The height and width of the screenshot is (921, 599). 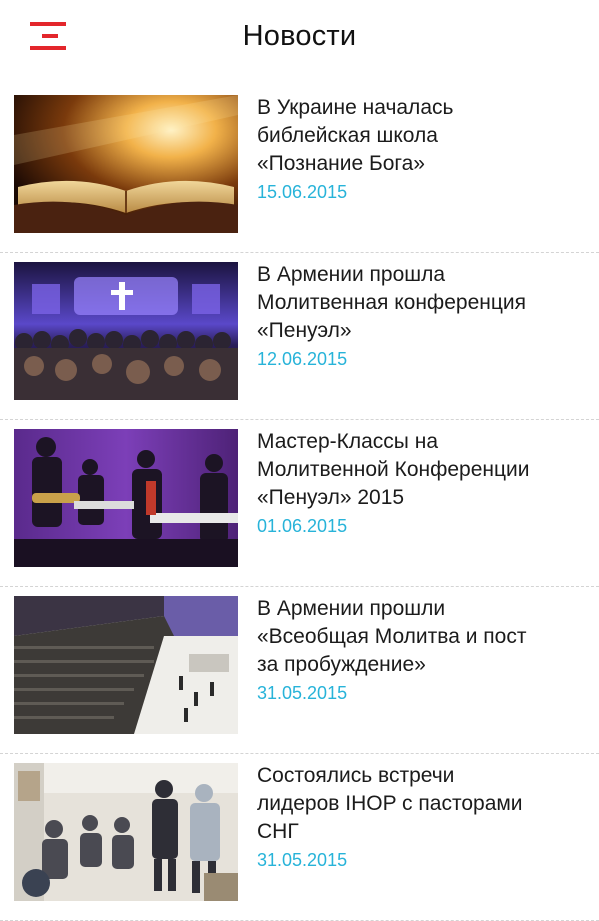 I want to click on news-date: 15.06.2015, so click(x=302, y=192).